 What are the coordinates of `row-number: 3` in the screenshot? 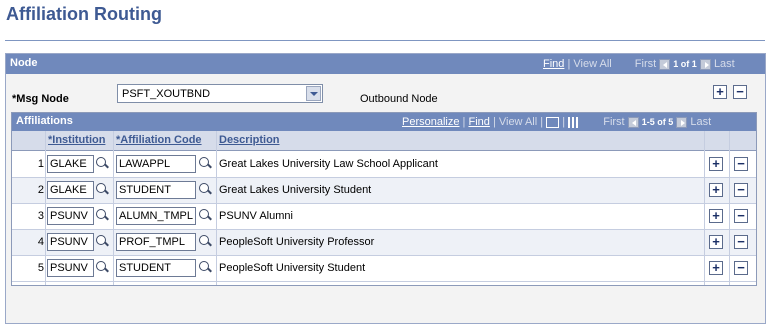 It's located at (40, 216).